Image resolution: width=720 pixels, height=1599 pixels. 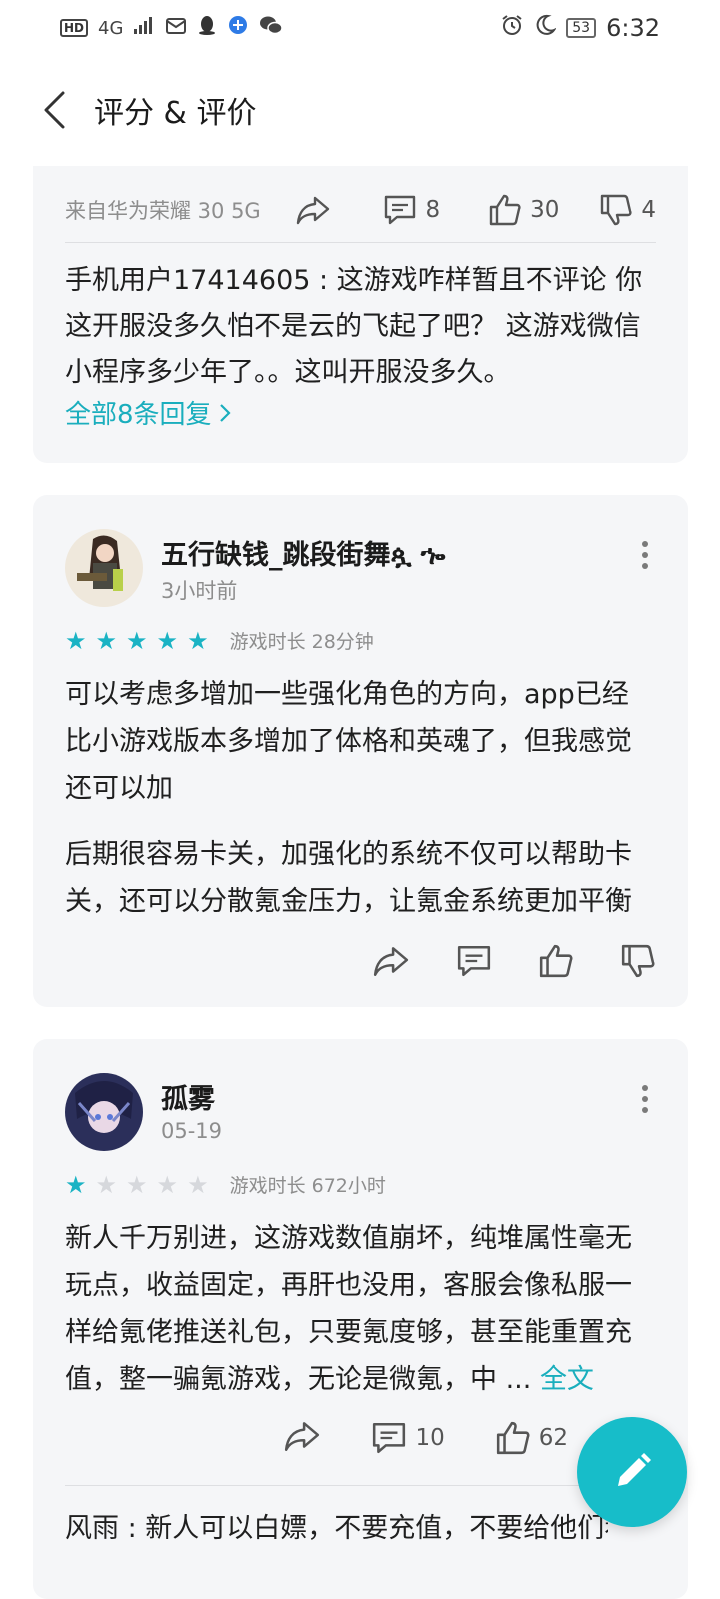 I want to click on comment-button: 10, so click(x=408, y=1438).